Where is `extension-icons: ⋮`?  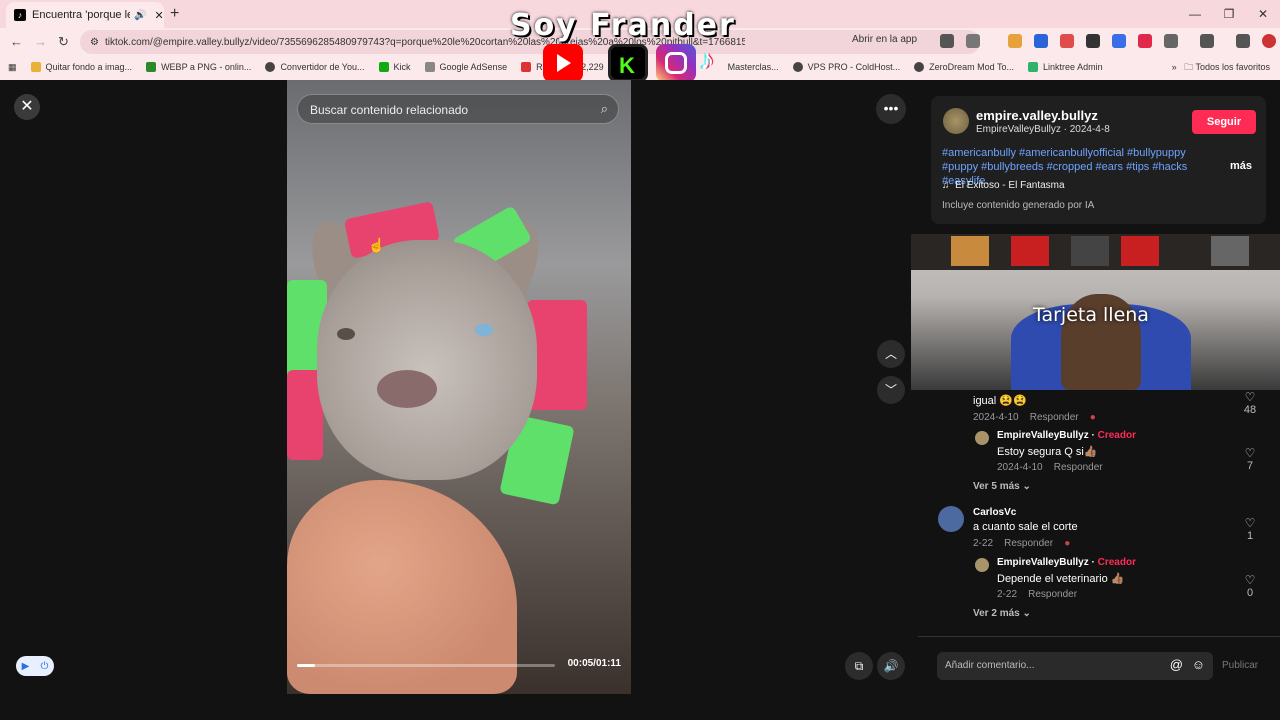
extension-icons: ⋮ is located at coordinates (1110, 41).